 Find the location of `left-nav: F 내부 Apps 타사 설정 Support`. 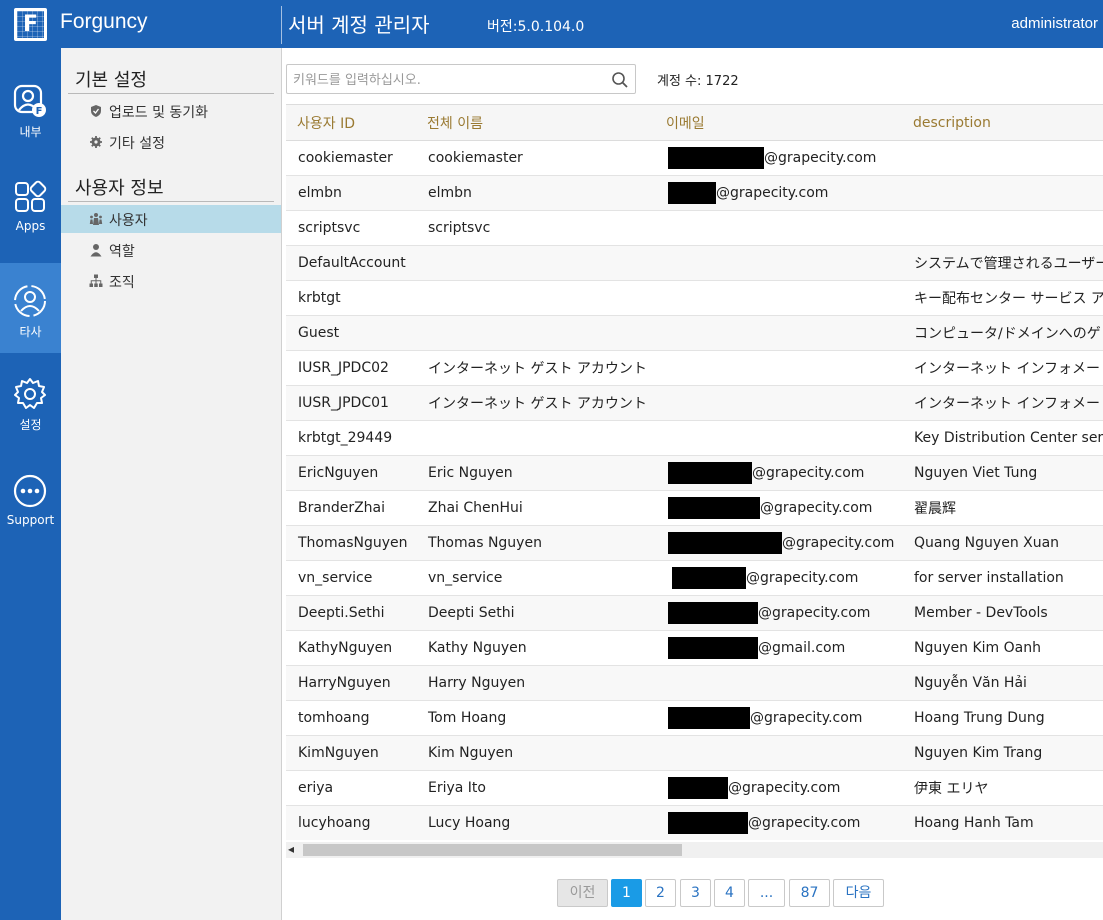

left-nav: F 내부 Apps 타사 설정 Support is located at coordinates (30, 484).